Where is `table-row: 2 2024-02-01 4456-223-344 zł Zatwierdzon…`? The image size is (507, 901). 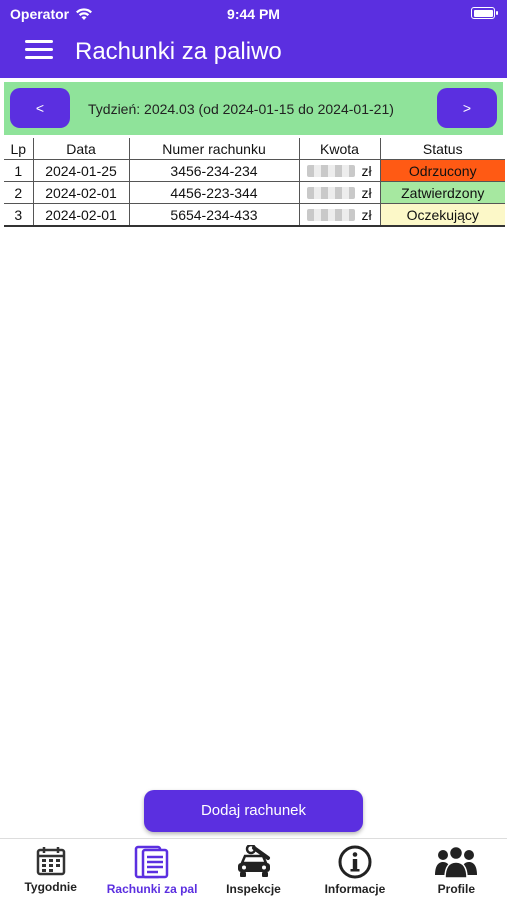
table-row: 2 2024-02-01 4456-223-344 zł Zatwierdzon… is located at coordinates (254, 192).